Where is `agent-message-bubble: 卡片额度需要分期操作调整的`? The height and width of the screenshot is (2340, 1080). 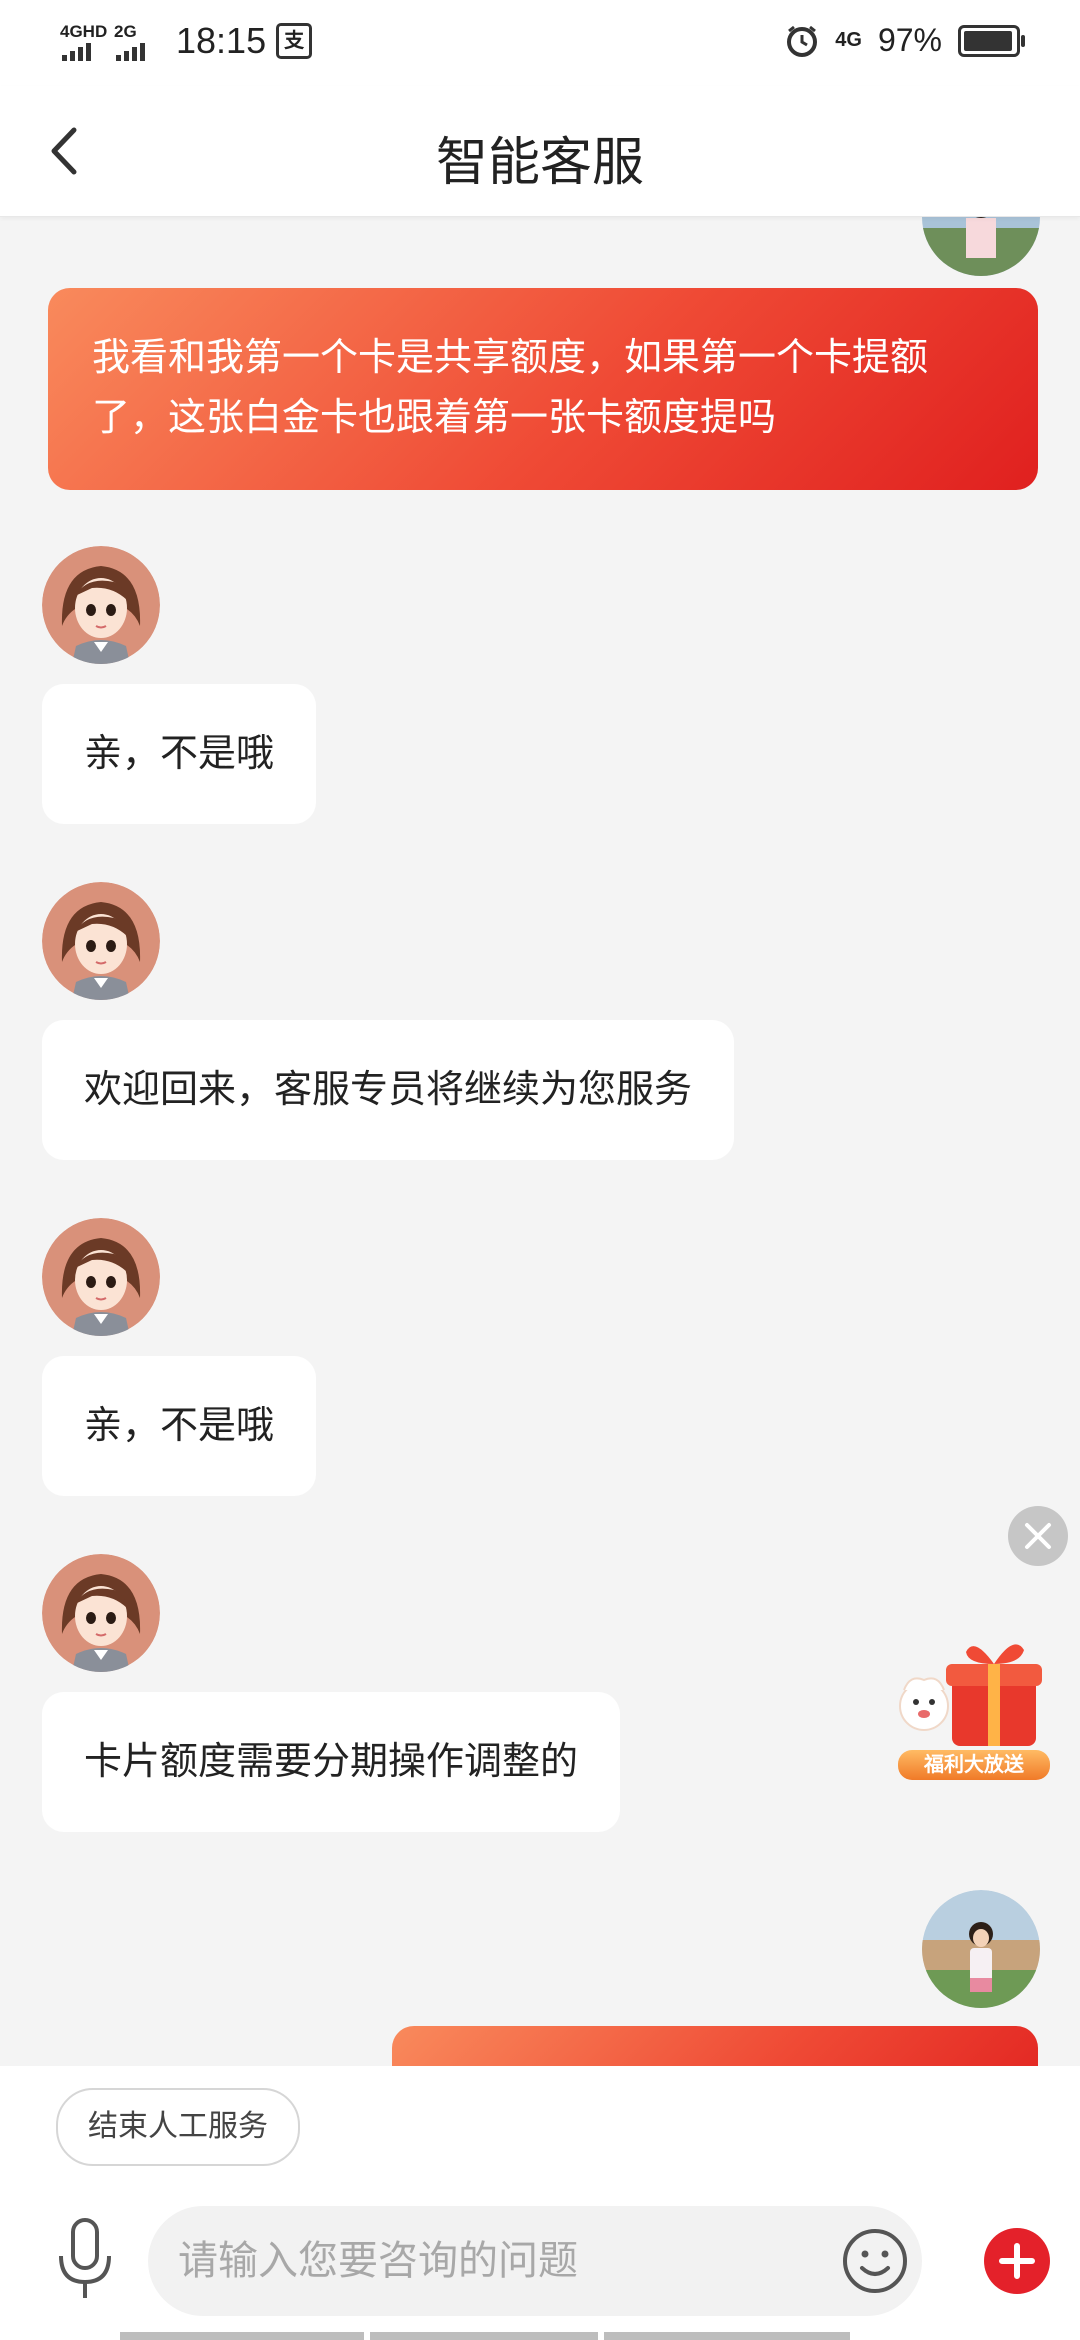
agent-message-bubble: 卡片额度需要分期操作调整的 is located at coordinates (331, 1762).